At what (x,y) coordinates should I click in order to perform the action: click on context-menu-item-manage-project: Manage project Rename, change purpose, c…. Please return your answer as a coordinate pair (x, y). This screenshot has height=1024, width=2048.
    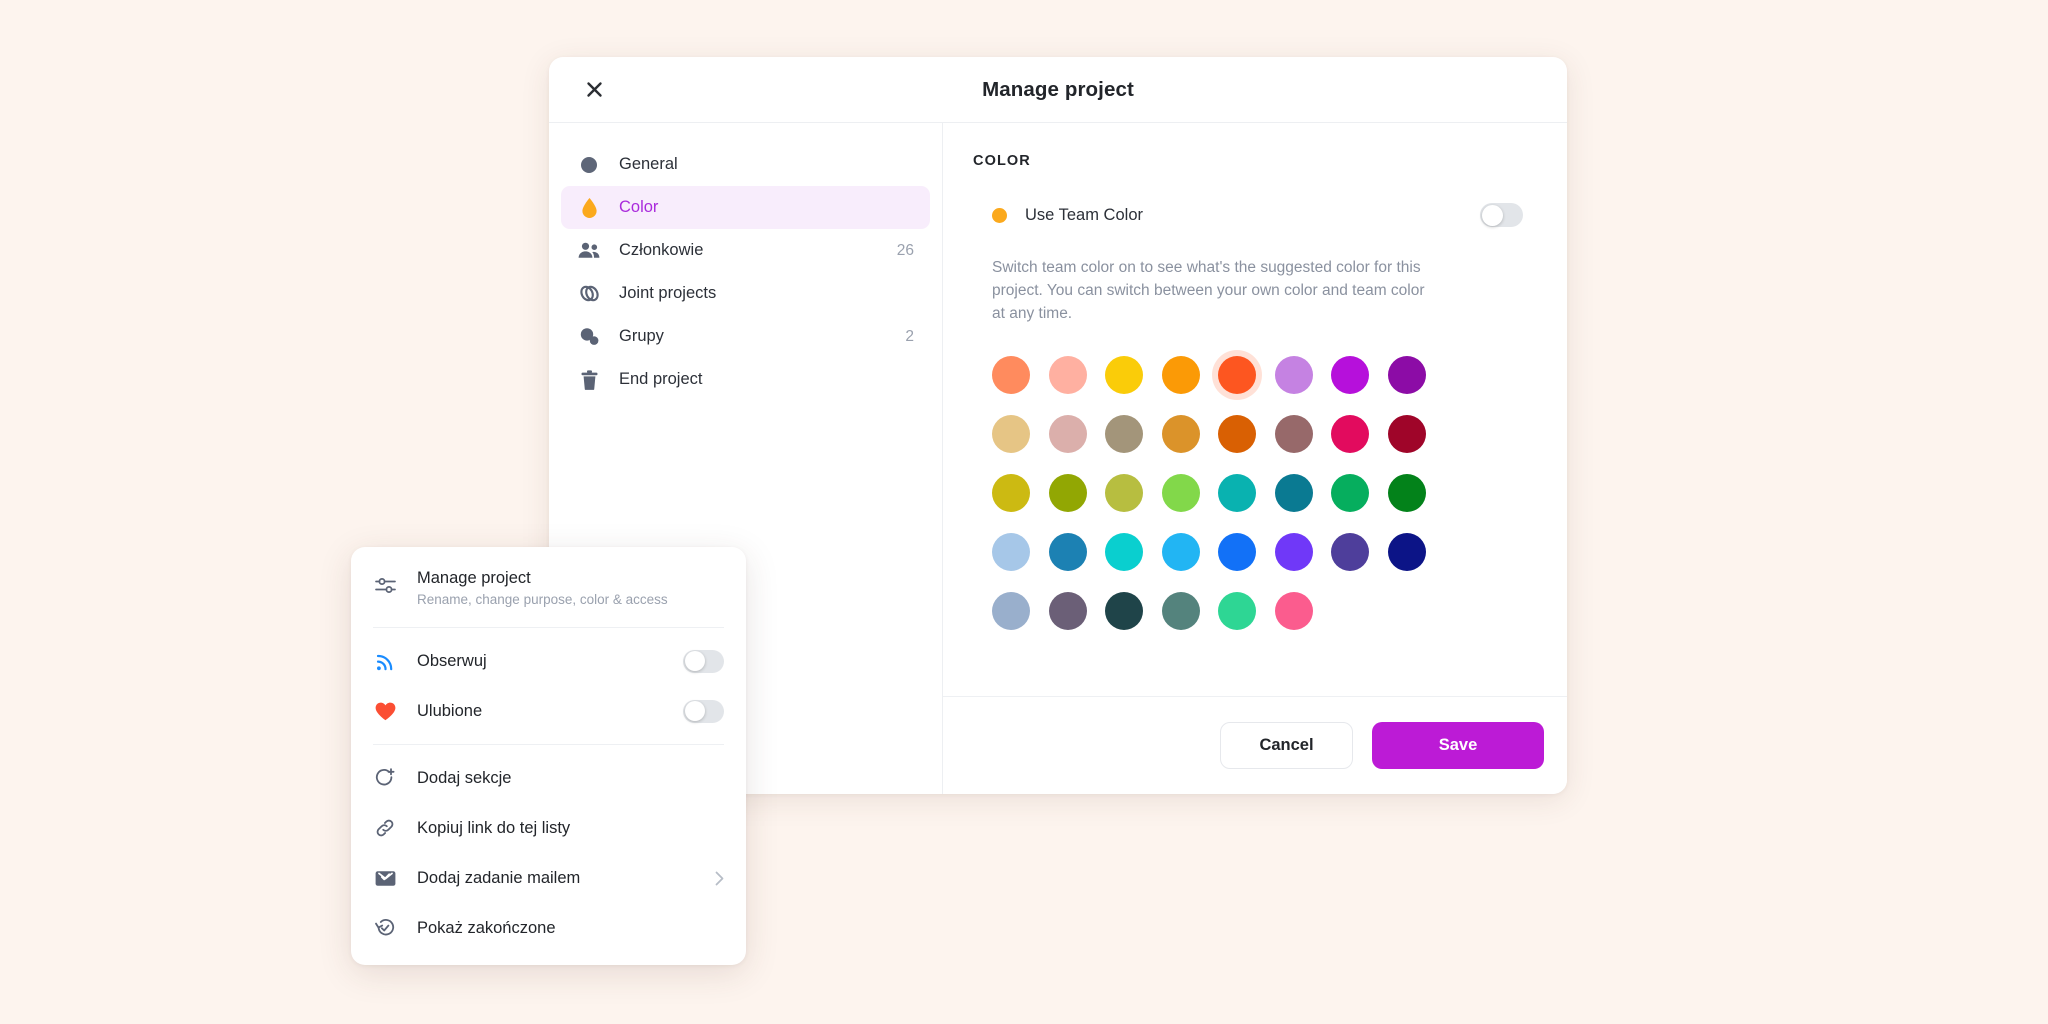
    Looking at the image, I should click on (548, 590).